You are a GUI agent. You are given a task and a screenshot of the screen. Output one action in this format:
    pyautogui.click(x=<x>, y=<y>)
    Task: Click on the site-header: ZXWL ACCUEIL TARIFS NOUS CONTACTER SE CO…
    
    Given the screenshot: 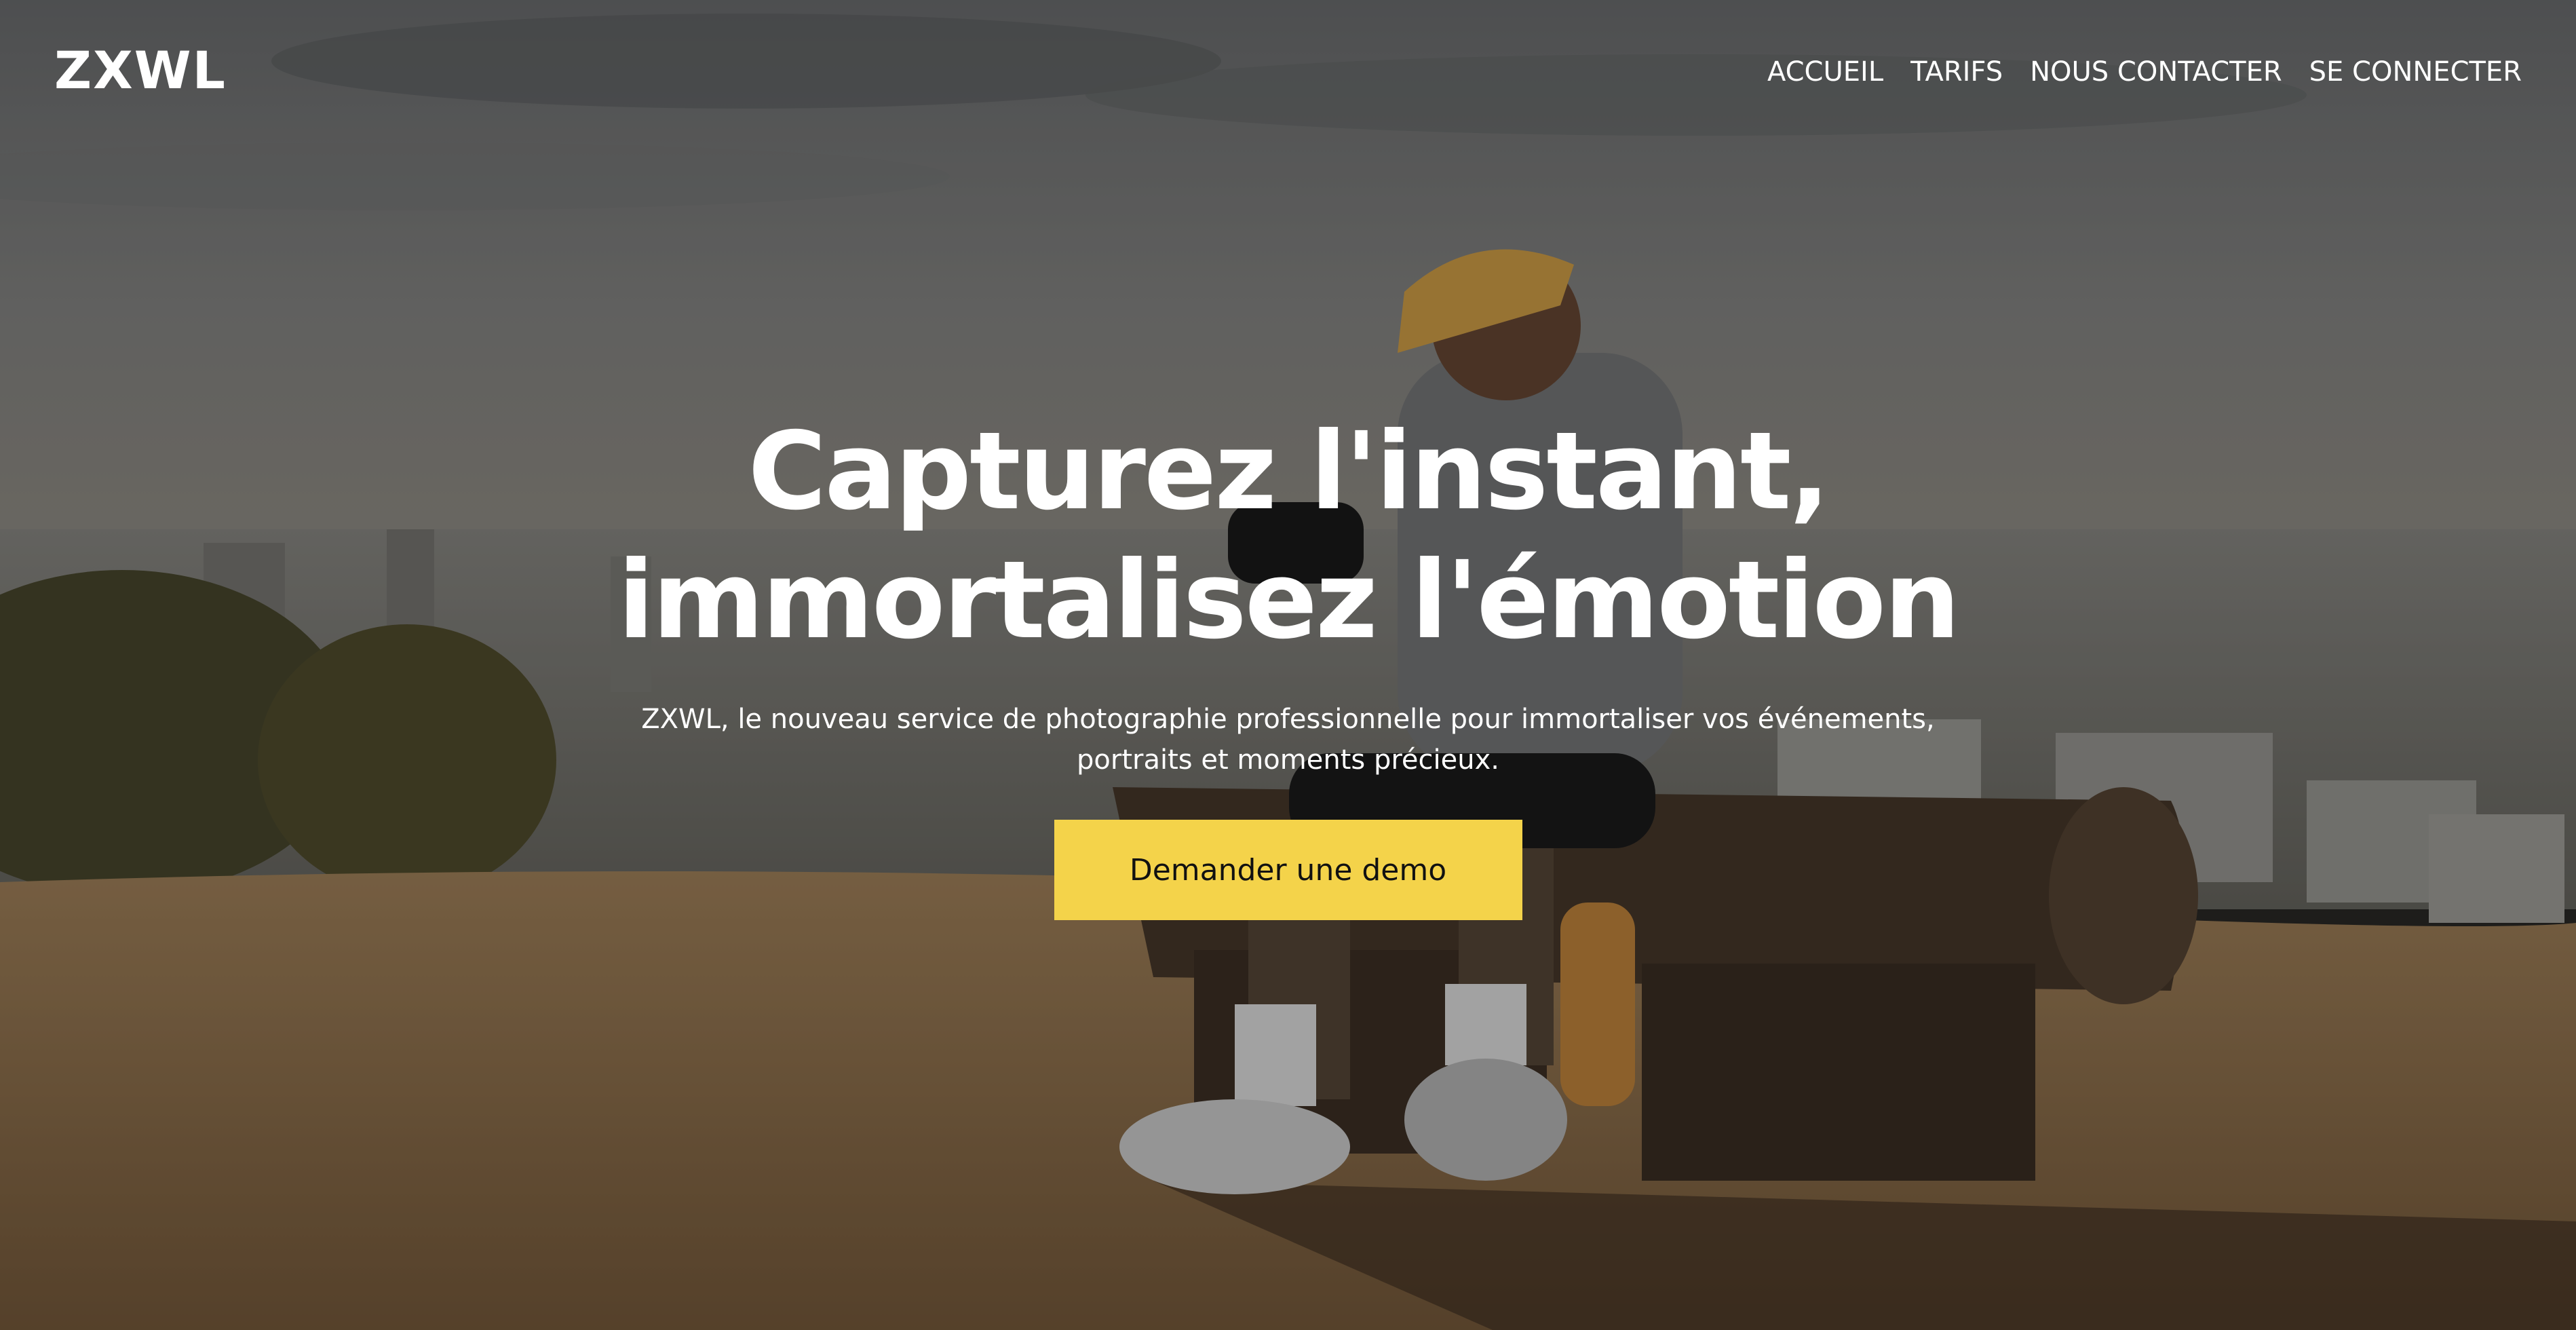 What is the action you would take?
    pyautogui.click(x=1288, y=74)
    